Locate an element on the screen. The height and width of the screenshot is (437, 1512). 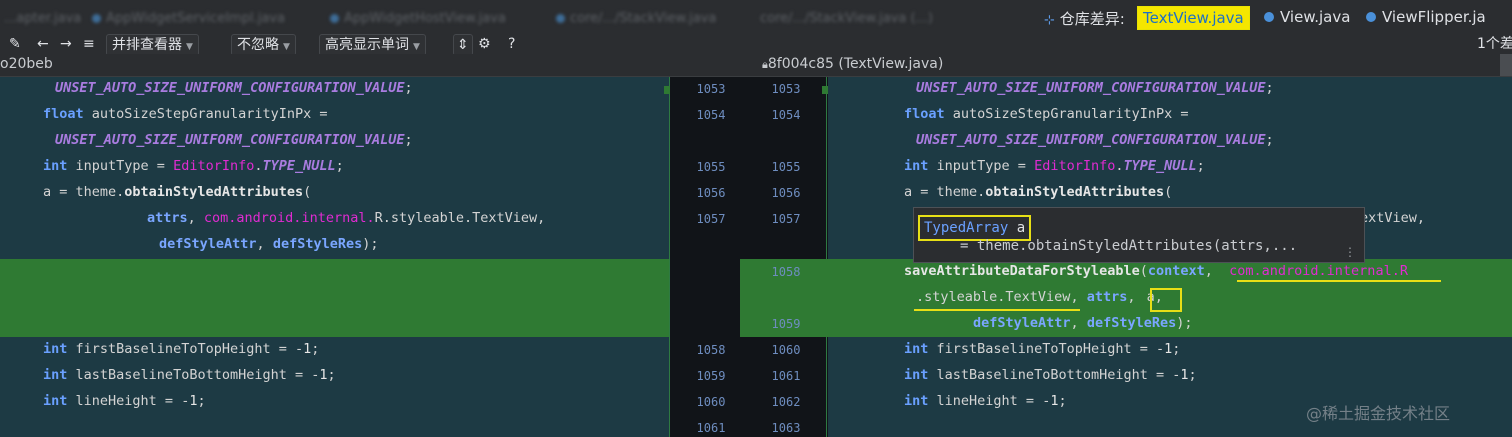
list-icon: ≡ is located at coordinates (89, 44).